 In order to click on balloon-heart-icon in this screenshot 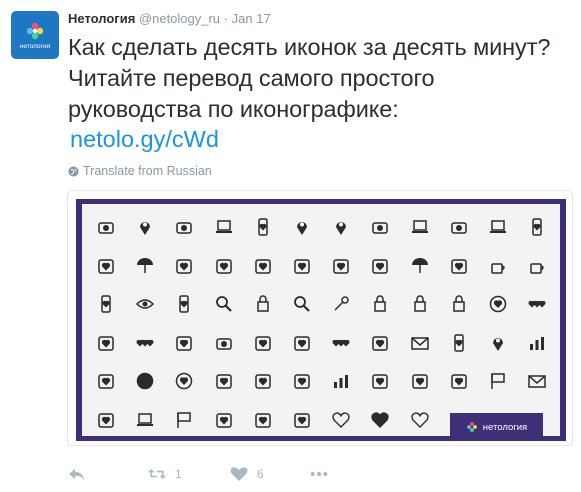, I will do `click(263, 343)`.